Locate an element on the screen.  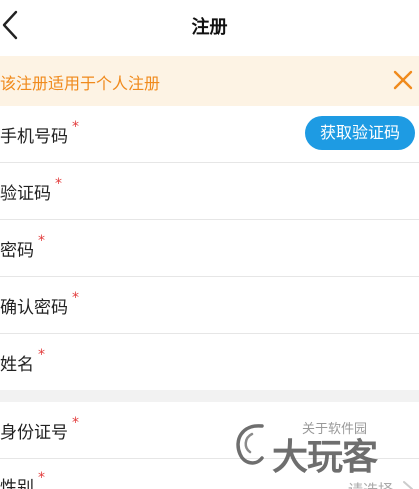
password-row: 密码 * is located at coordinates (209, 248).